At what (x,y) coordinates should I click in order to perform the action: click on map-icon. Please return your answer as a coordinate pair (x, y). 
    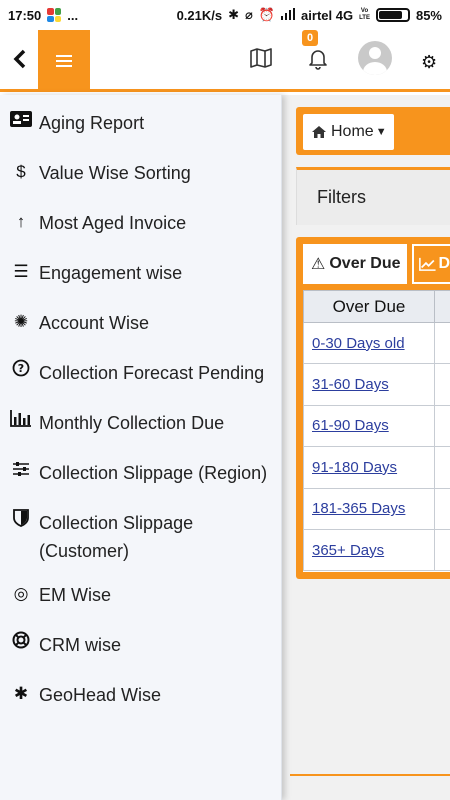
    Looking at the image, I should click on (261, 60).